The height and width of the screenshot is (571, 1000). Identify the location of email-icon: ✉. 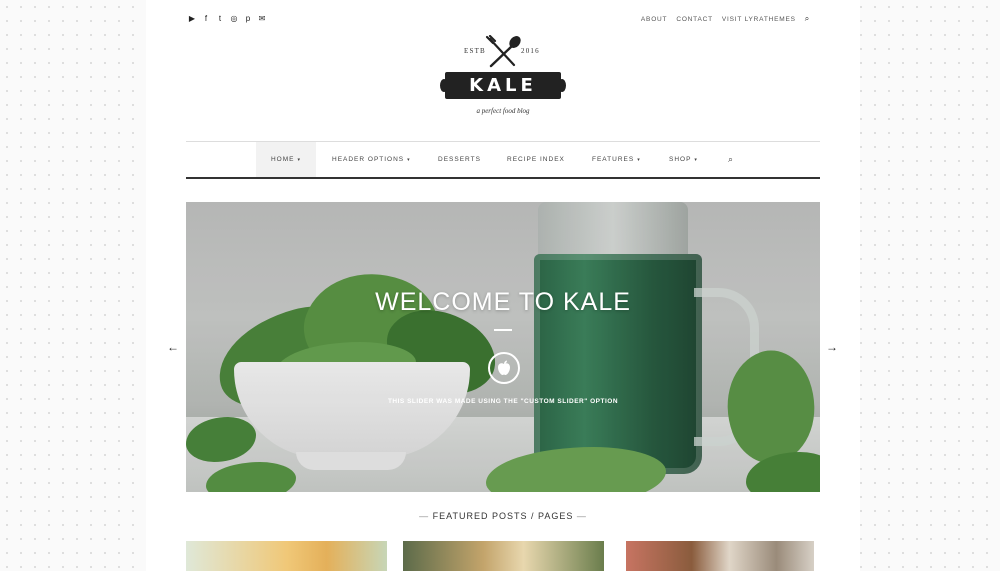
(262, 19).